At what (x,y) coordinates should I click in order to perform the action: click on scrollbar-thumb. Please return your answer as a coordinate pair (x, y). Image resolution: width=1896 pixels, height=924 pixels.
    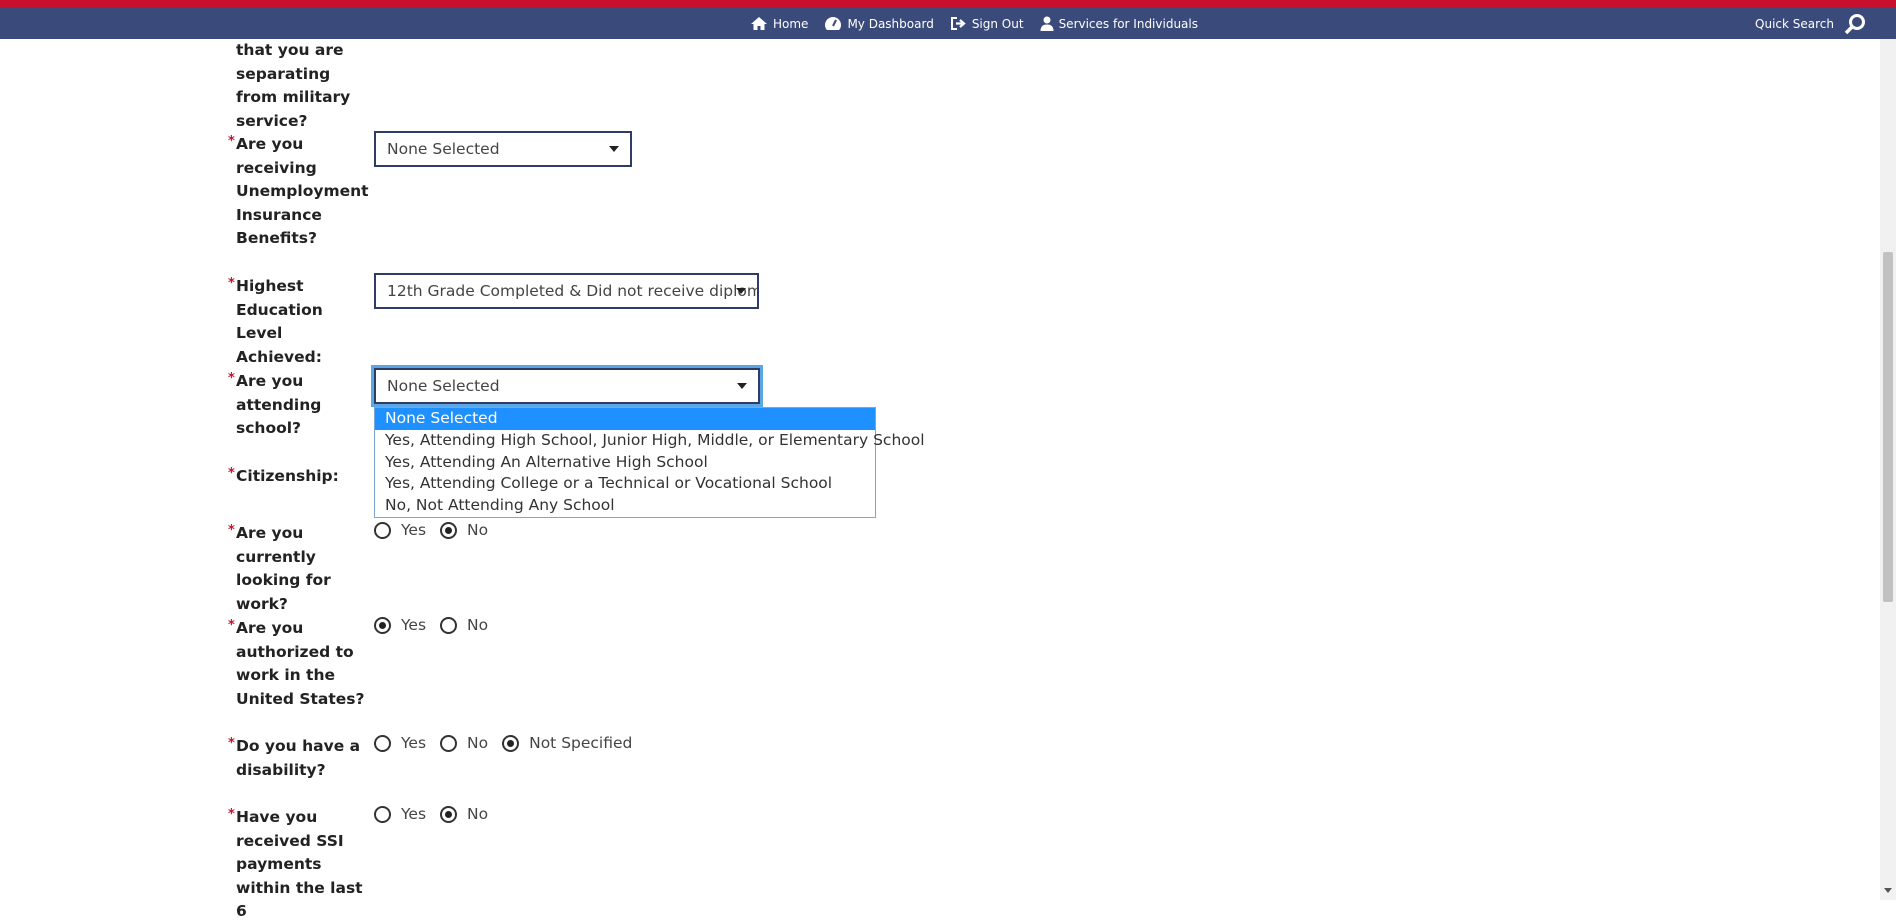
    Looking at the image, I should click on (1888, 427).